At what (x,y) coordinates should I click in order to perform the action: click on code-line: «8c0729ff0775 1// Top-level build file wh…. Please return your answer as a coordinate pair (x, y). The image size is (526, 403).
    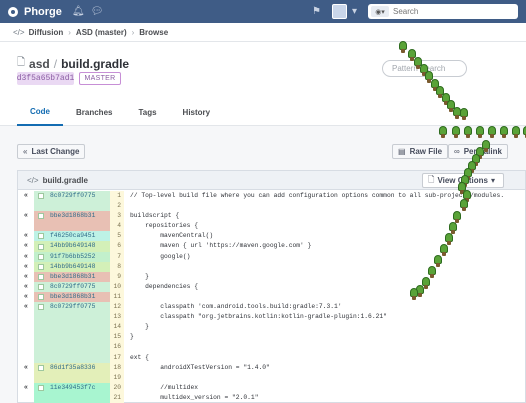
    Looking at the image, I should click on (271, 196).